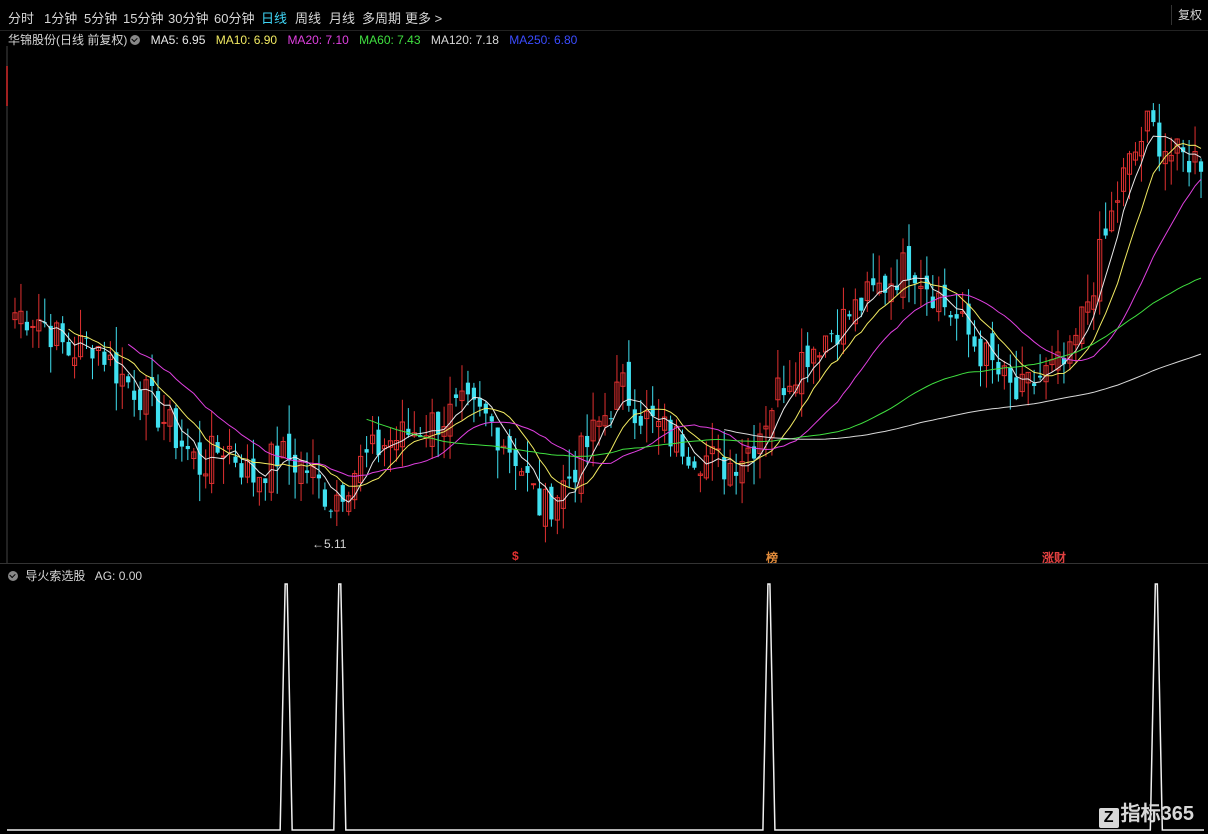 The image size is (1208, 834). Describe the element at coordinates (381, 17) in the screenshot. I see `period-multi: 多周期` at that location.